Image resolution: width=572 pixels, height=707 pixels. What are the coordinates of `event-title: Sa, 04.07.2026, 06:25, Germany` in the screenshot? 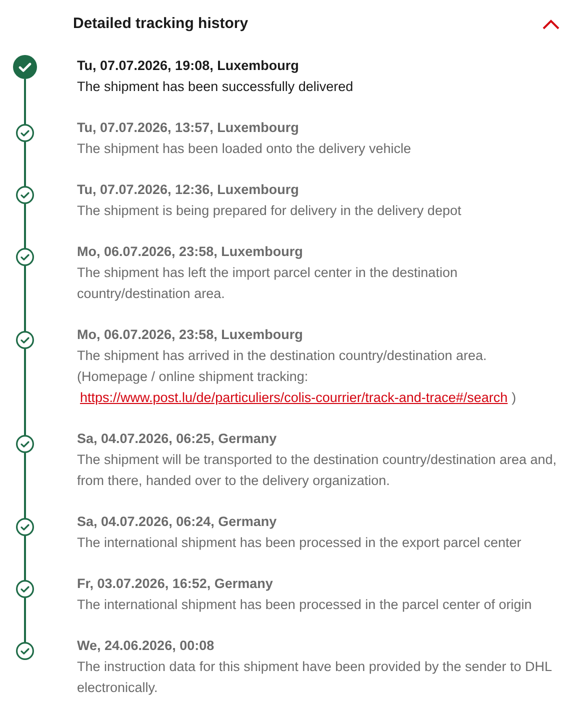 It's located at (177, 439).